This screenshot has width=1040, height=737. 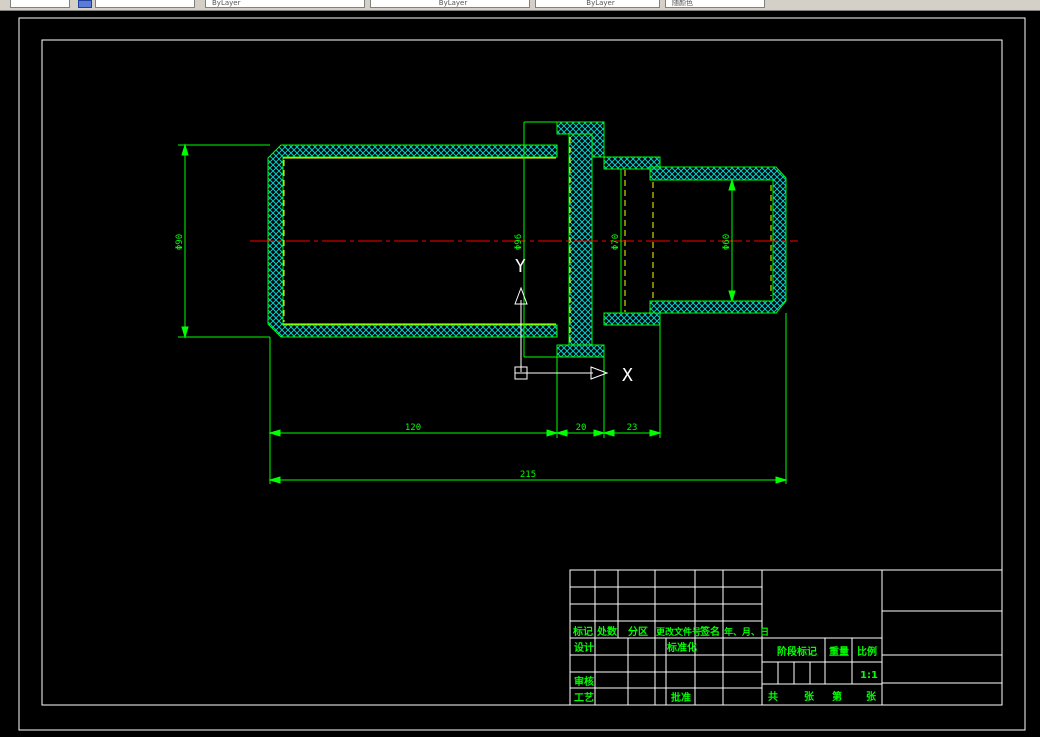 What do you see at coordinates (627, 375) in the screenshot?
I see `ucs-x-label: X` at bounding box center [627, 375].